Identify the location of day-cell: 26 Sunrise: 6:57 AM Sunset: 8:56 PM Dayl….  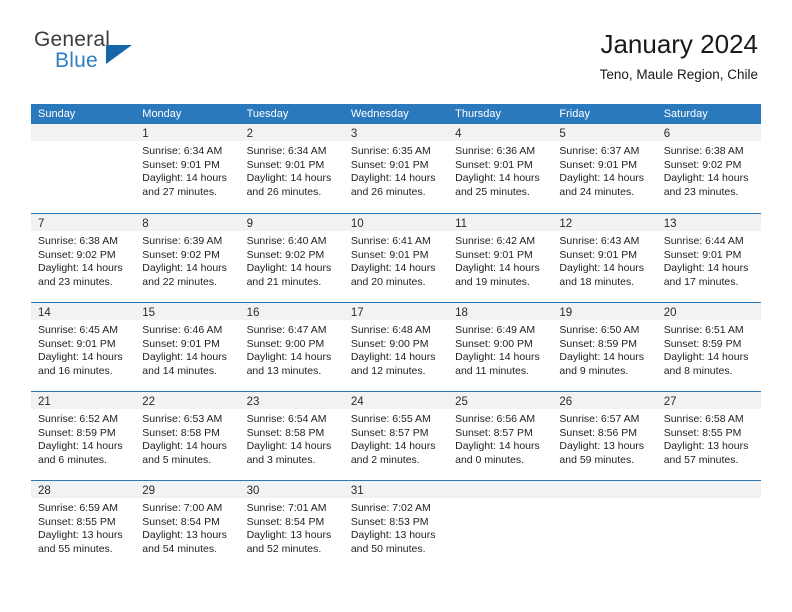
(604, 436).